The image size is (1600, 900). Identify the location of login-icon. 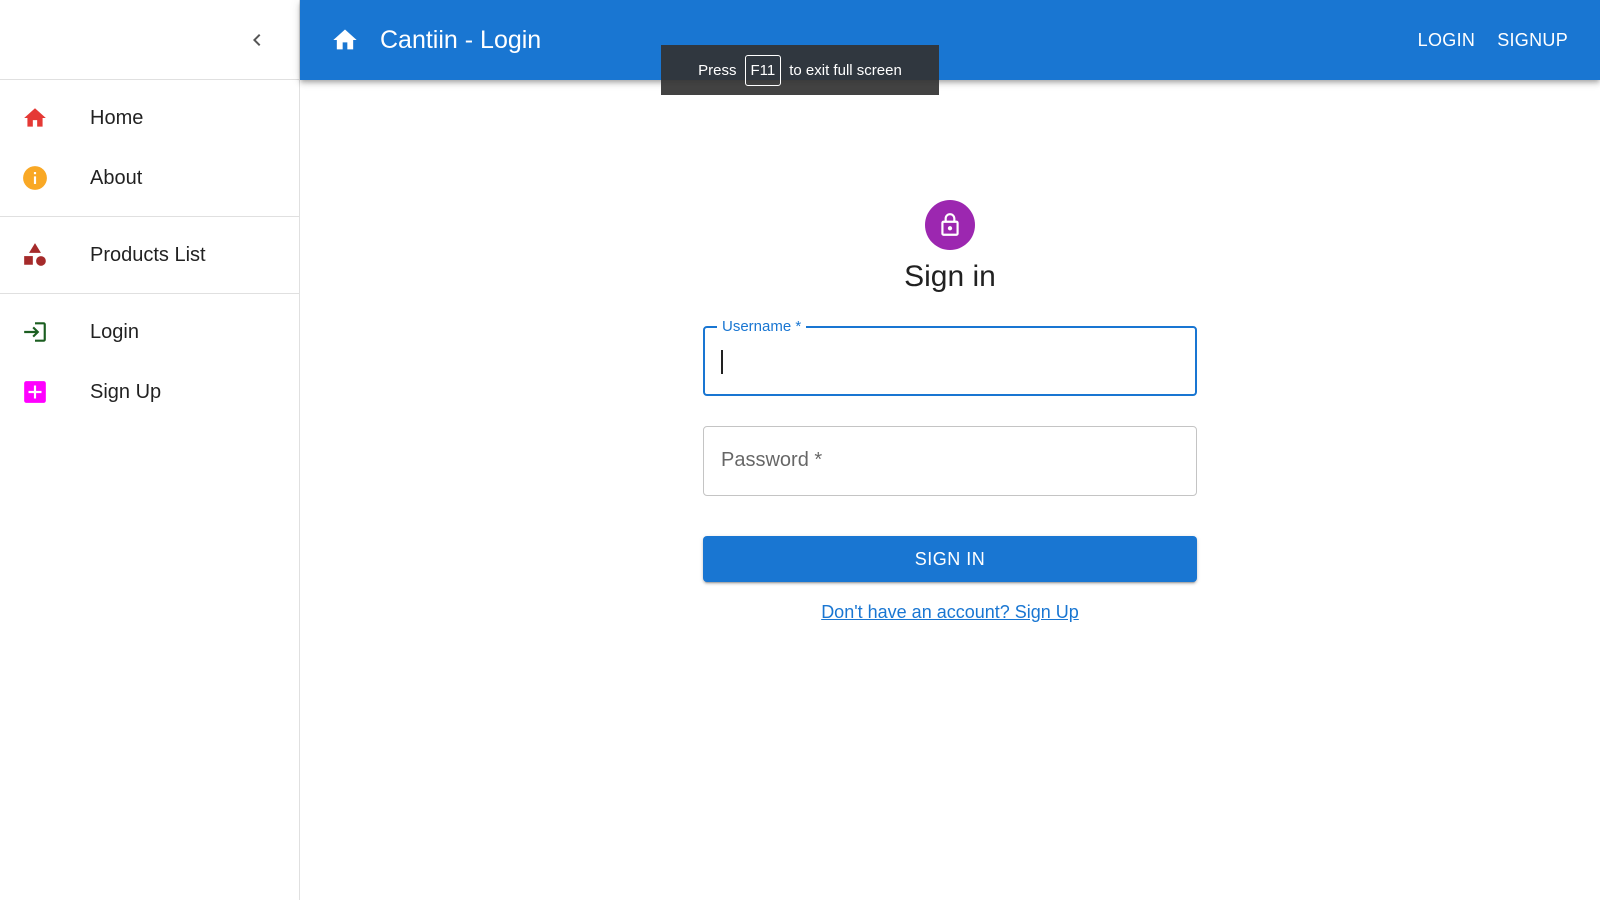
(35, 332).